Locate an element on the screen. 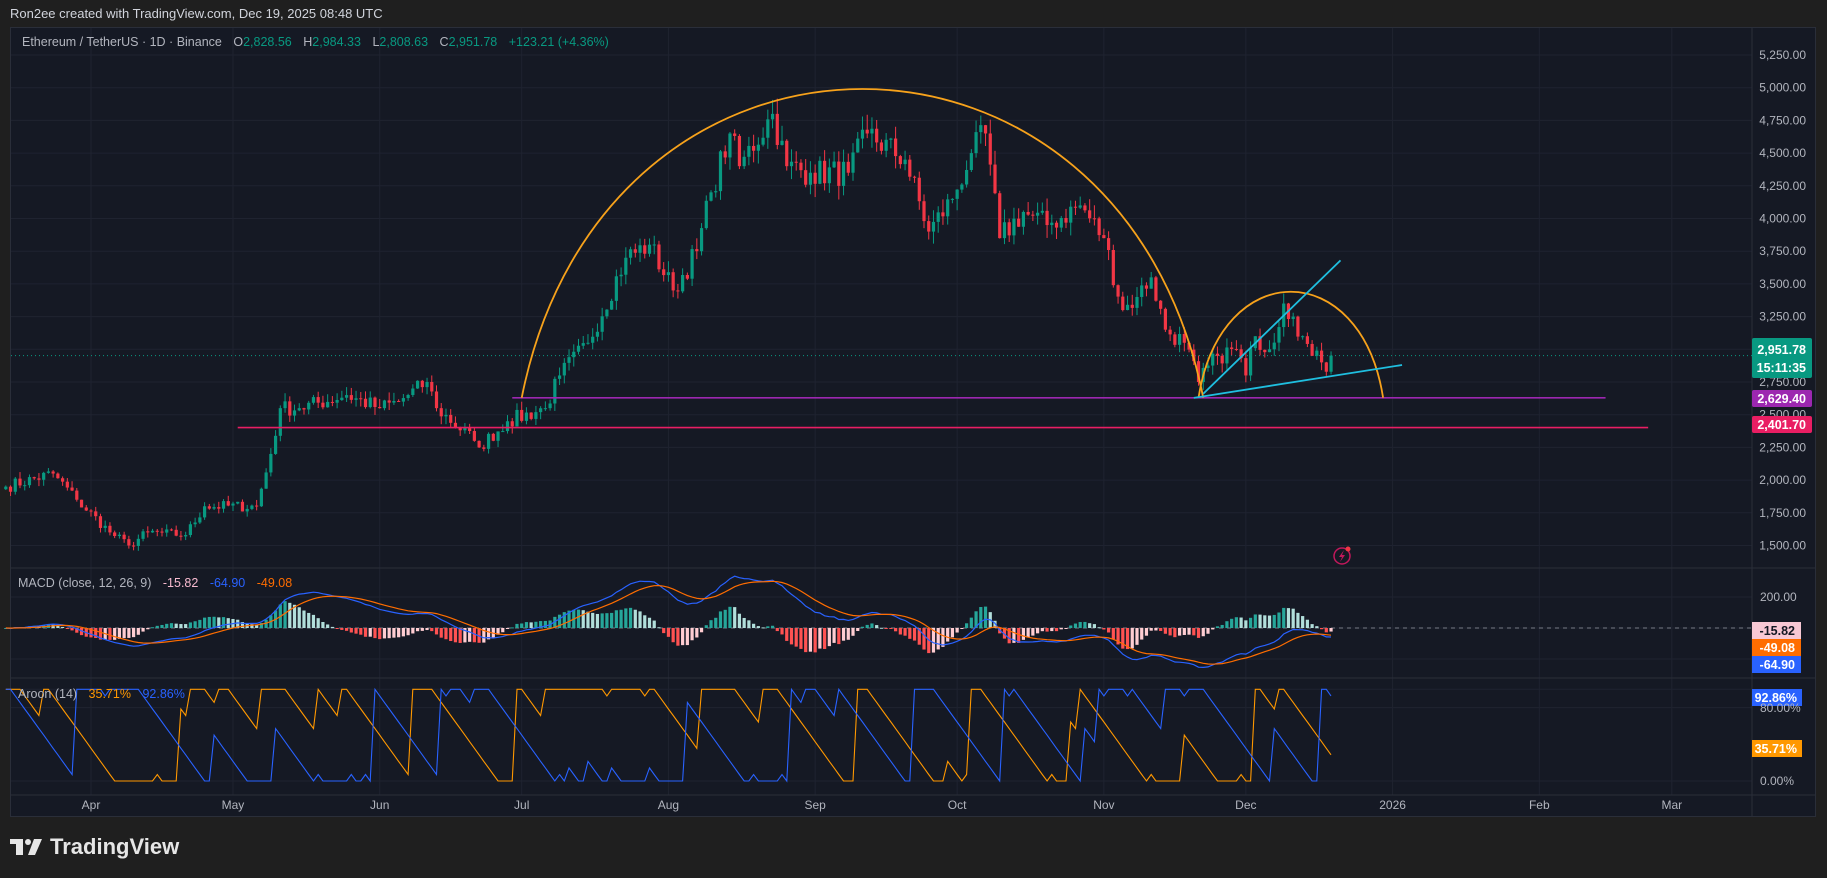 The width and height of the screenshot is (1827, 878). lightning-event-icon is located at coordinates (1342, 555).